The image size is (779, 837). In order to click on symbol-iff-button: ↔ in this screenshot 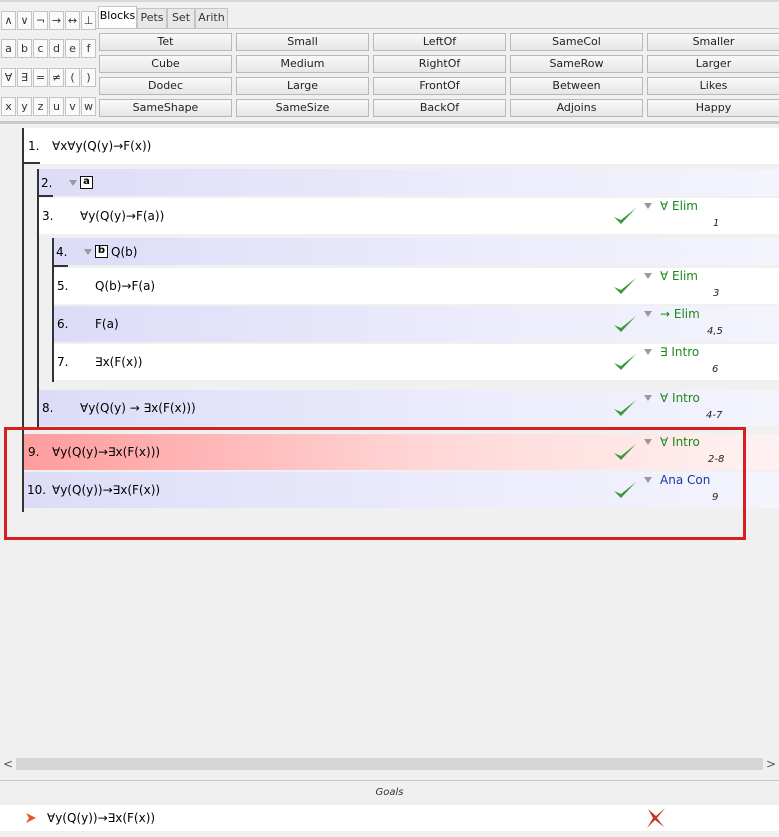, I will do `click(72, 20)`.